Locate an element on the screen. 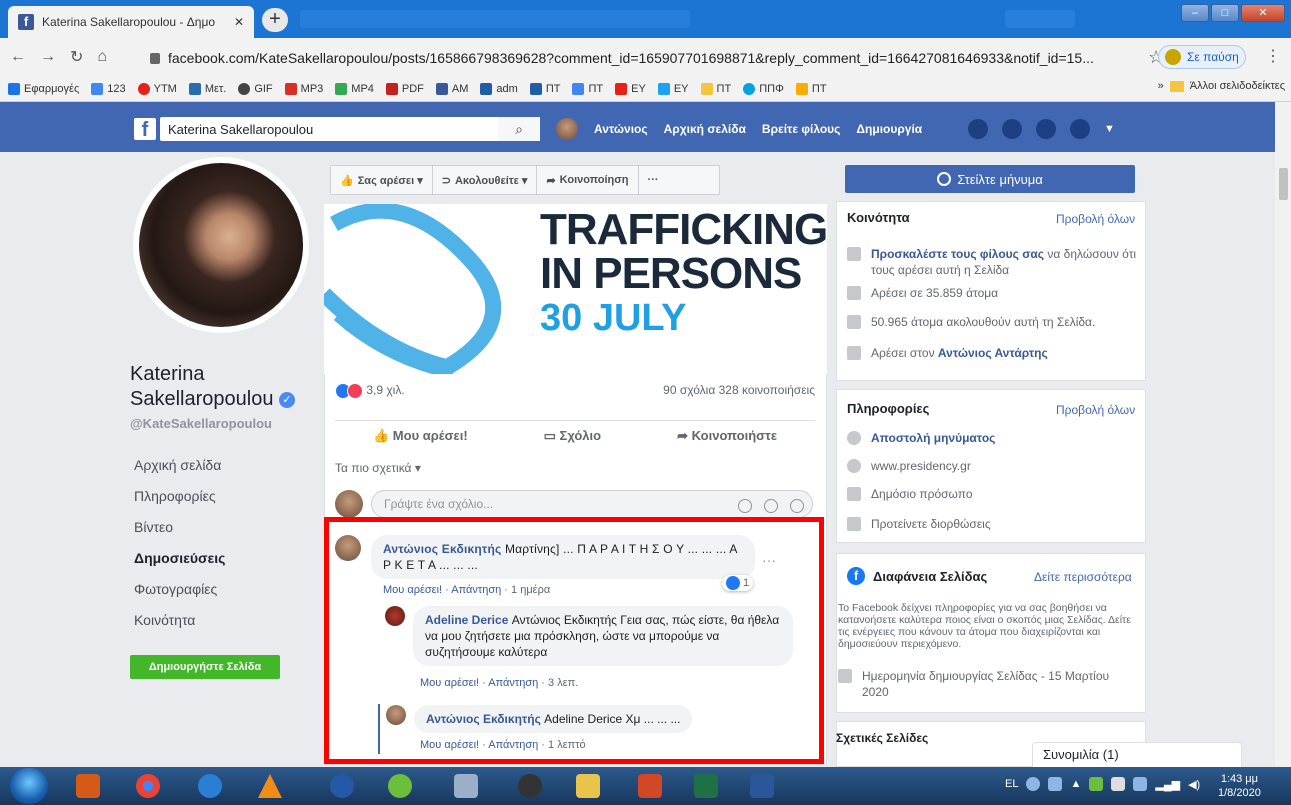 Image resolution: width=1291 pixels, height=805 pixels. bookmark-item: MP4 is located at coordinates (354, 88).